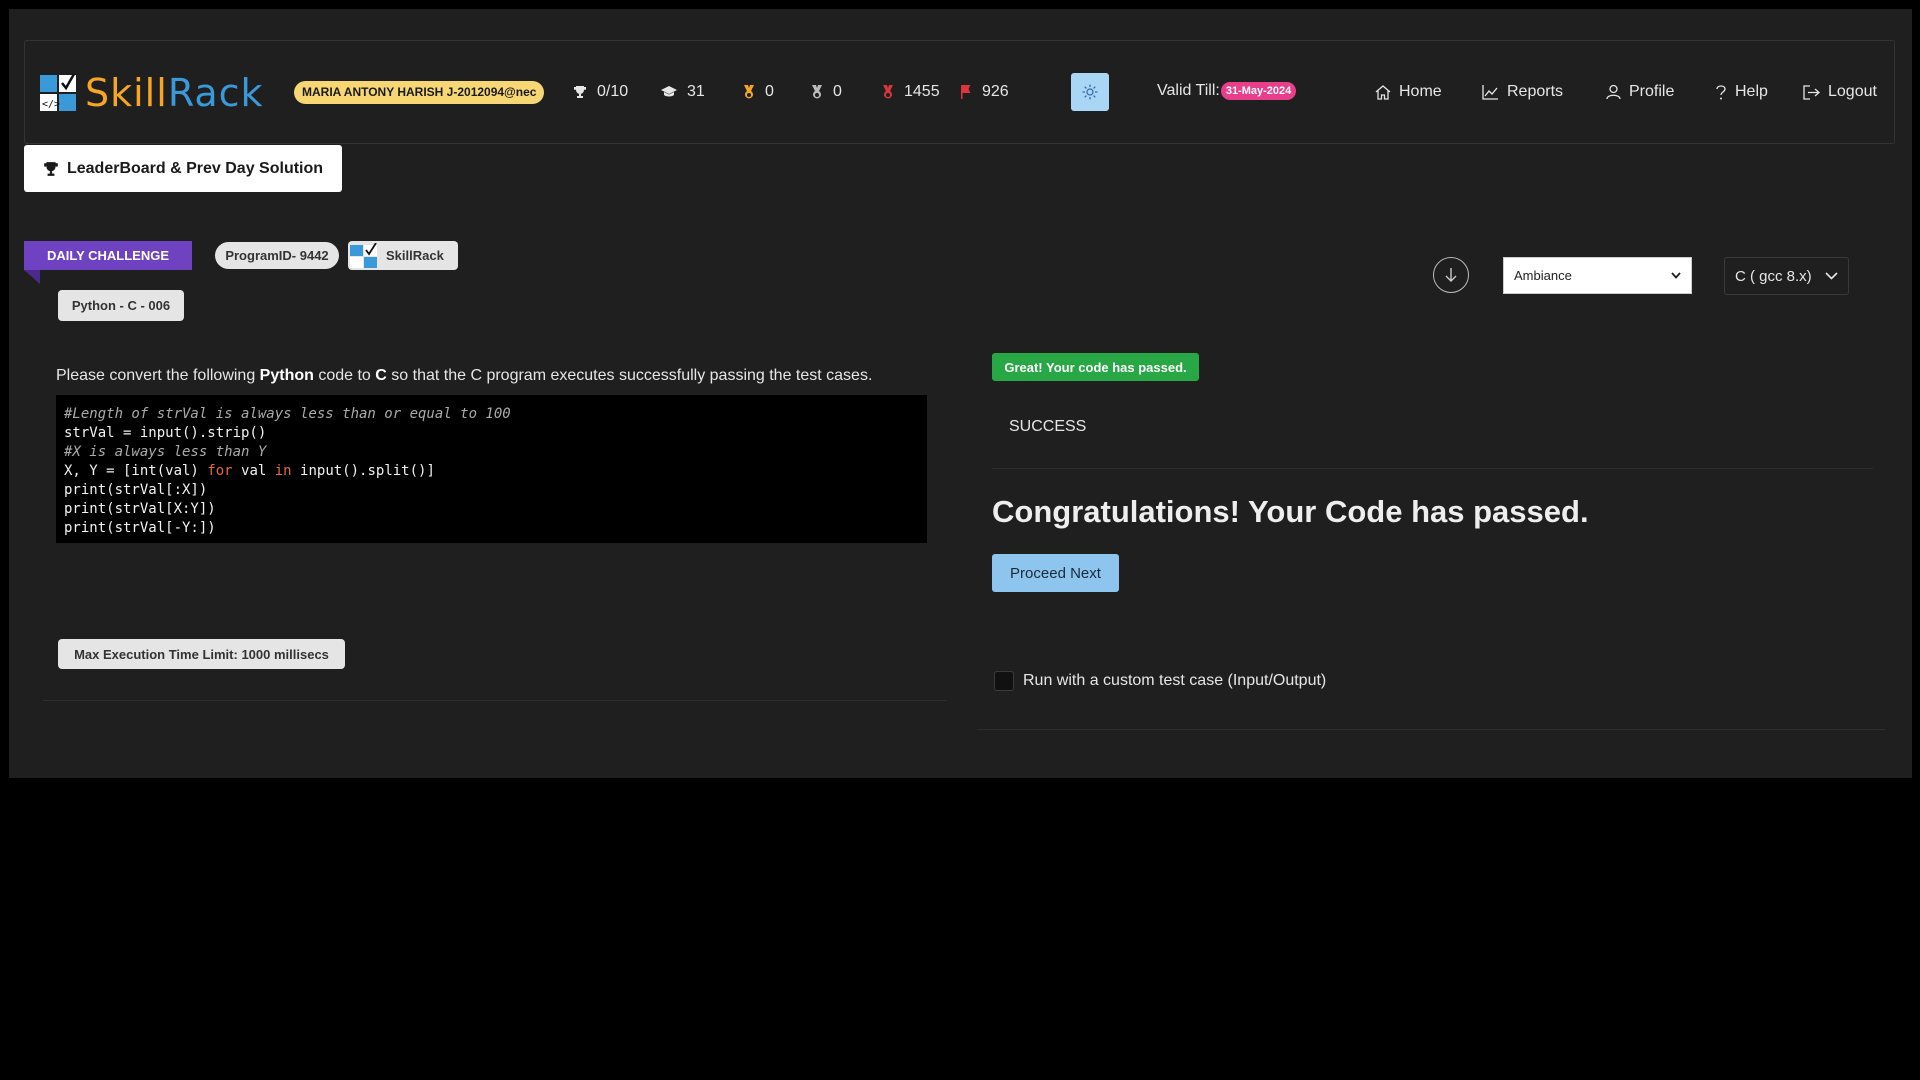 Image resolution: width=1920 pixels, height=1080 pixels. What do you see at coordinates (1840, 92) in the screenshot?
I see `nav-logout: Logout` at bounding box center [1840, 92].